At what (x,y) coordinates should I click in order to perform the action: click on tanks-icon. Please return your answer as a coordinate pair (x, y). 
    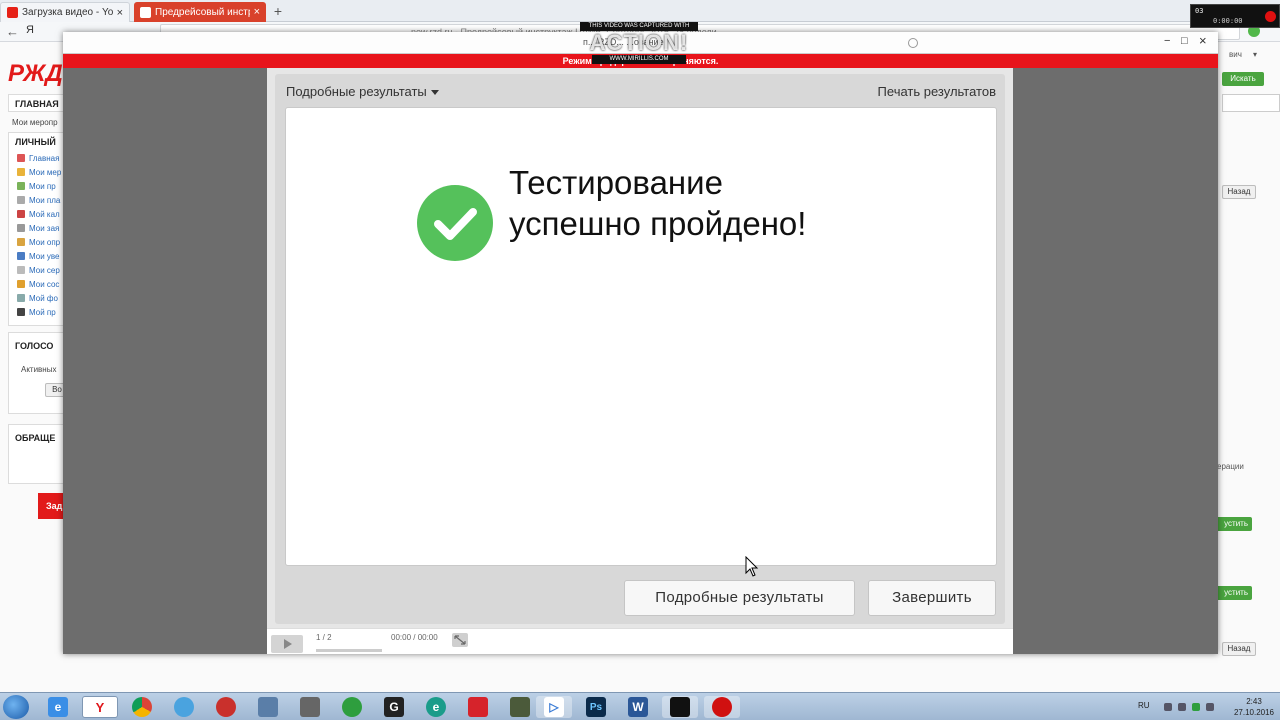
    Looking at the image, I should click on (520, 707).